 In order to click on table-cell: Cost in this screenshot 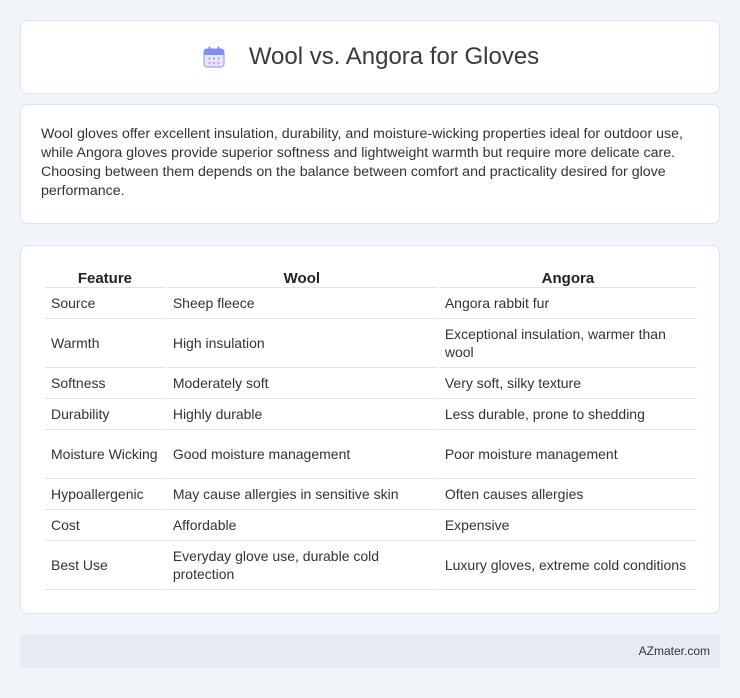, I will do `click(105, 525)`.